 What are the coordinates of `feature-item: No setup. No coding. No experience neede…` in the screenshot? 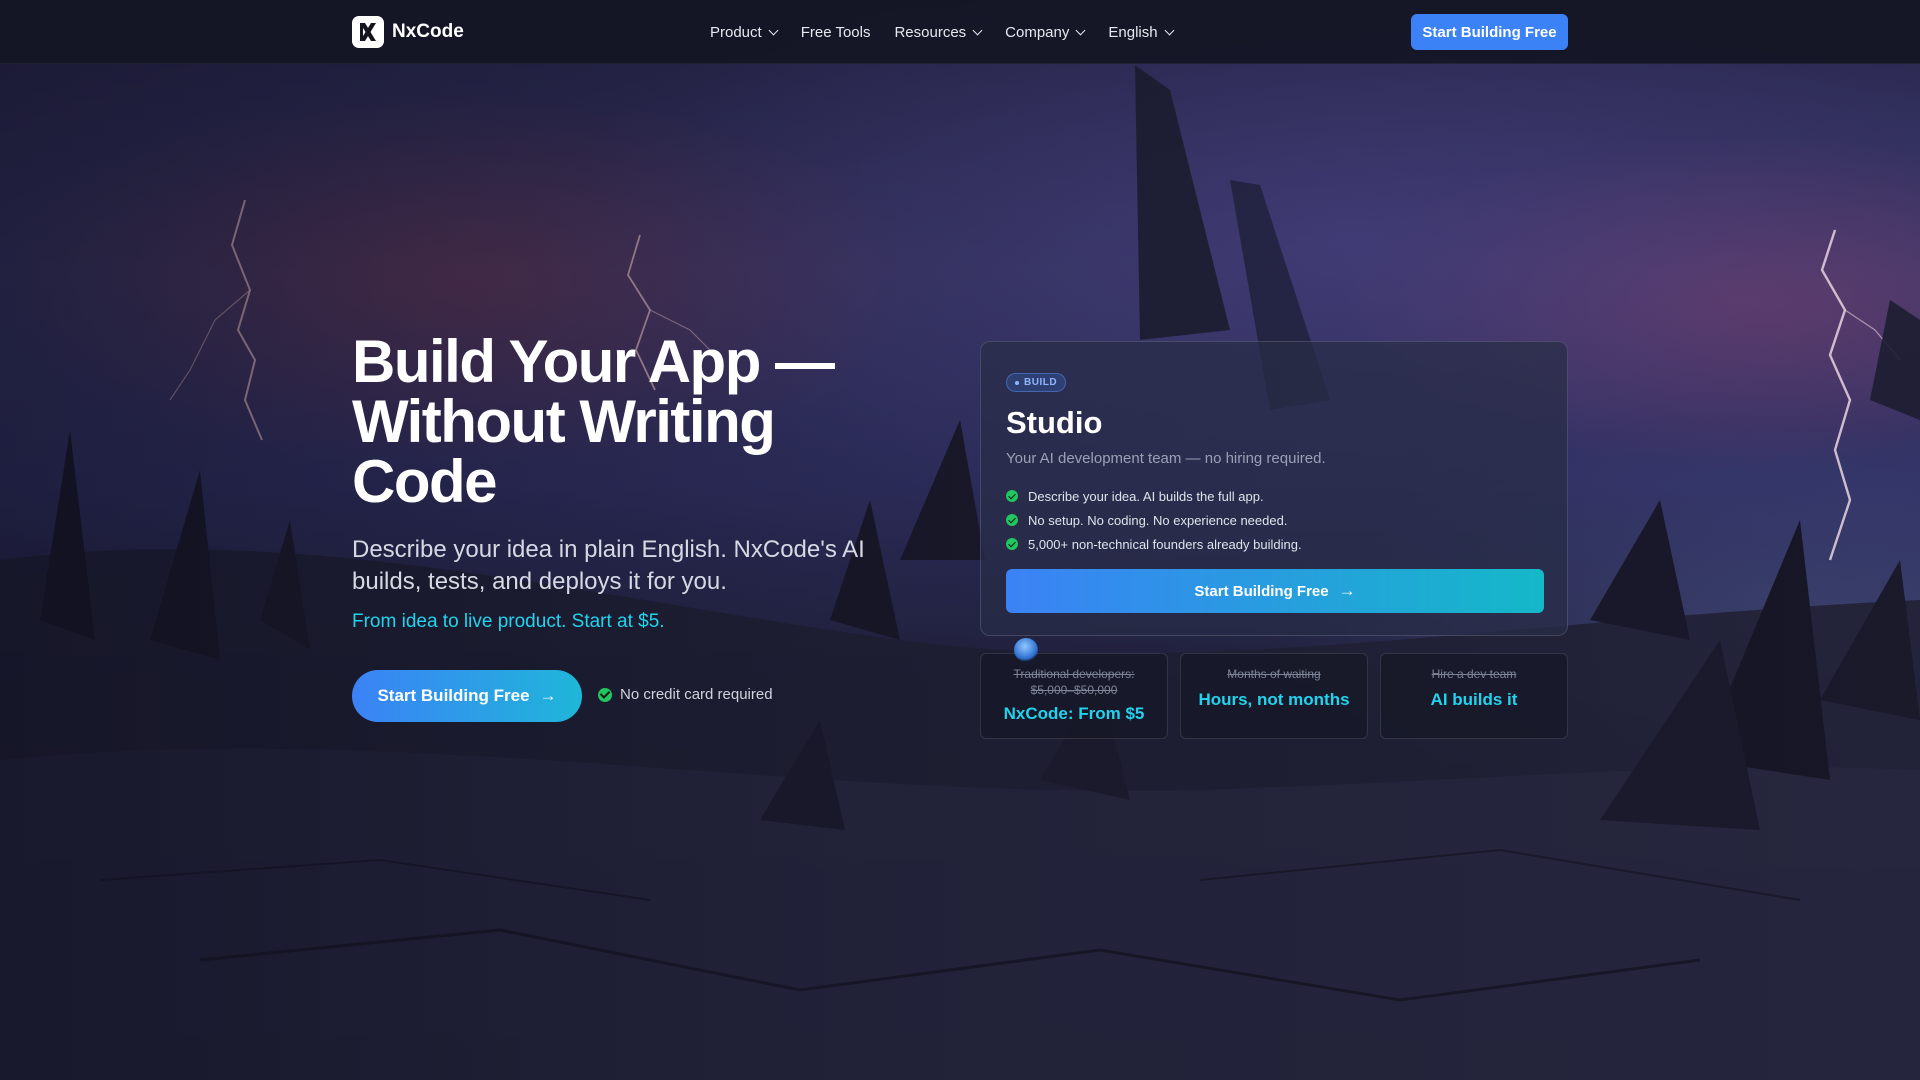 It's located at (1154, 520).